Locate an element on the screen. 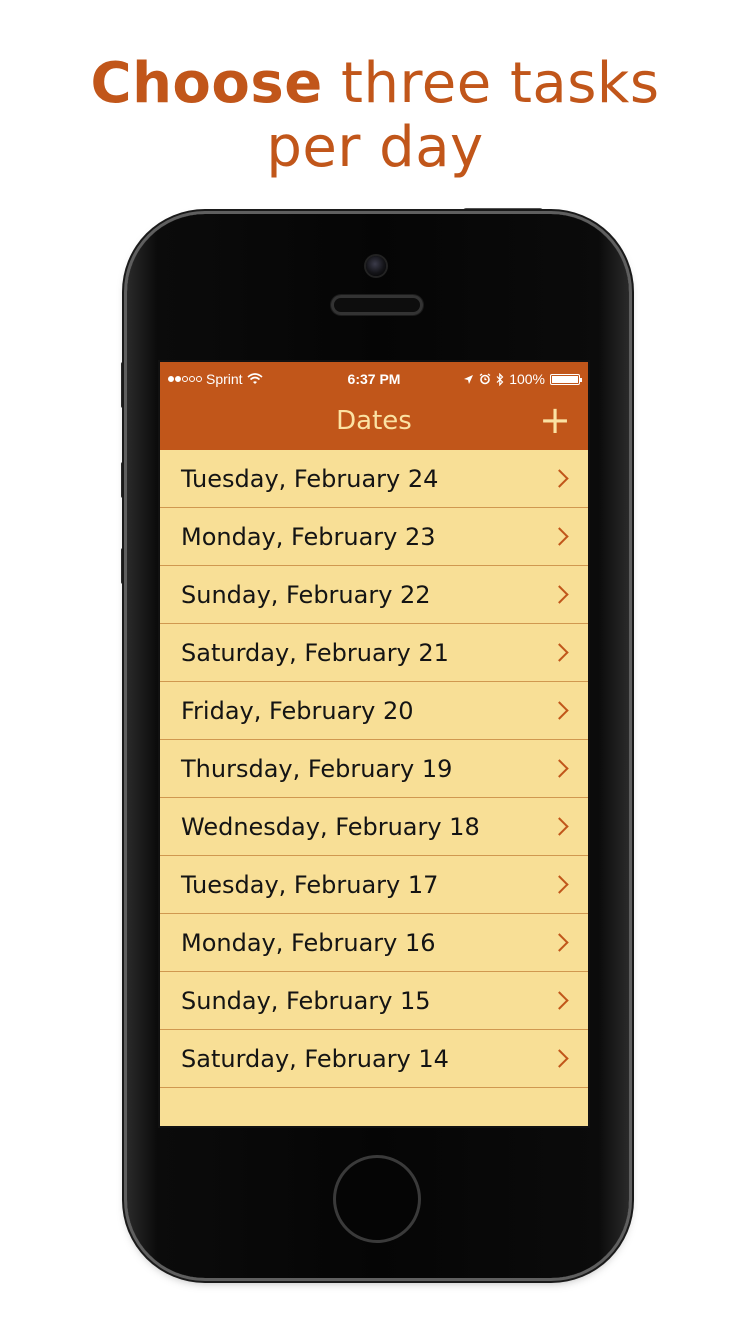  bluetooth-icon is located at coordinates (500, 379).